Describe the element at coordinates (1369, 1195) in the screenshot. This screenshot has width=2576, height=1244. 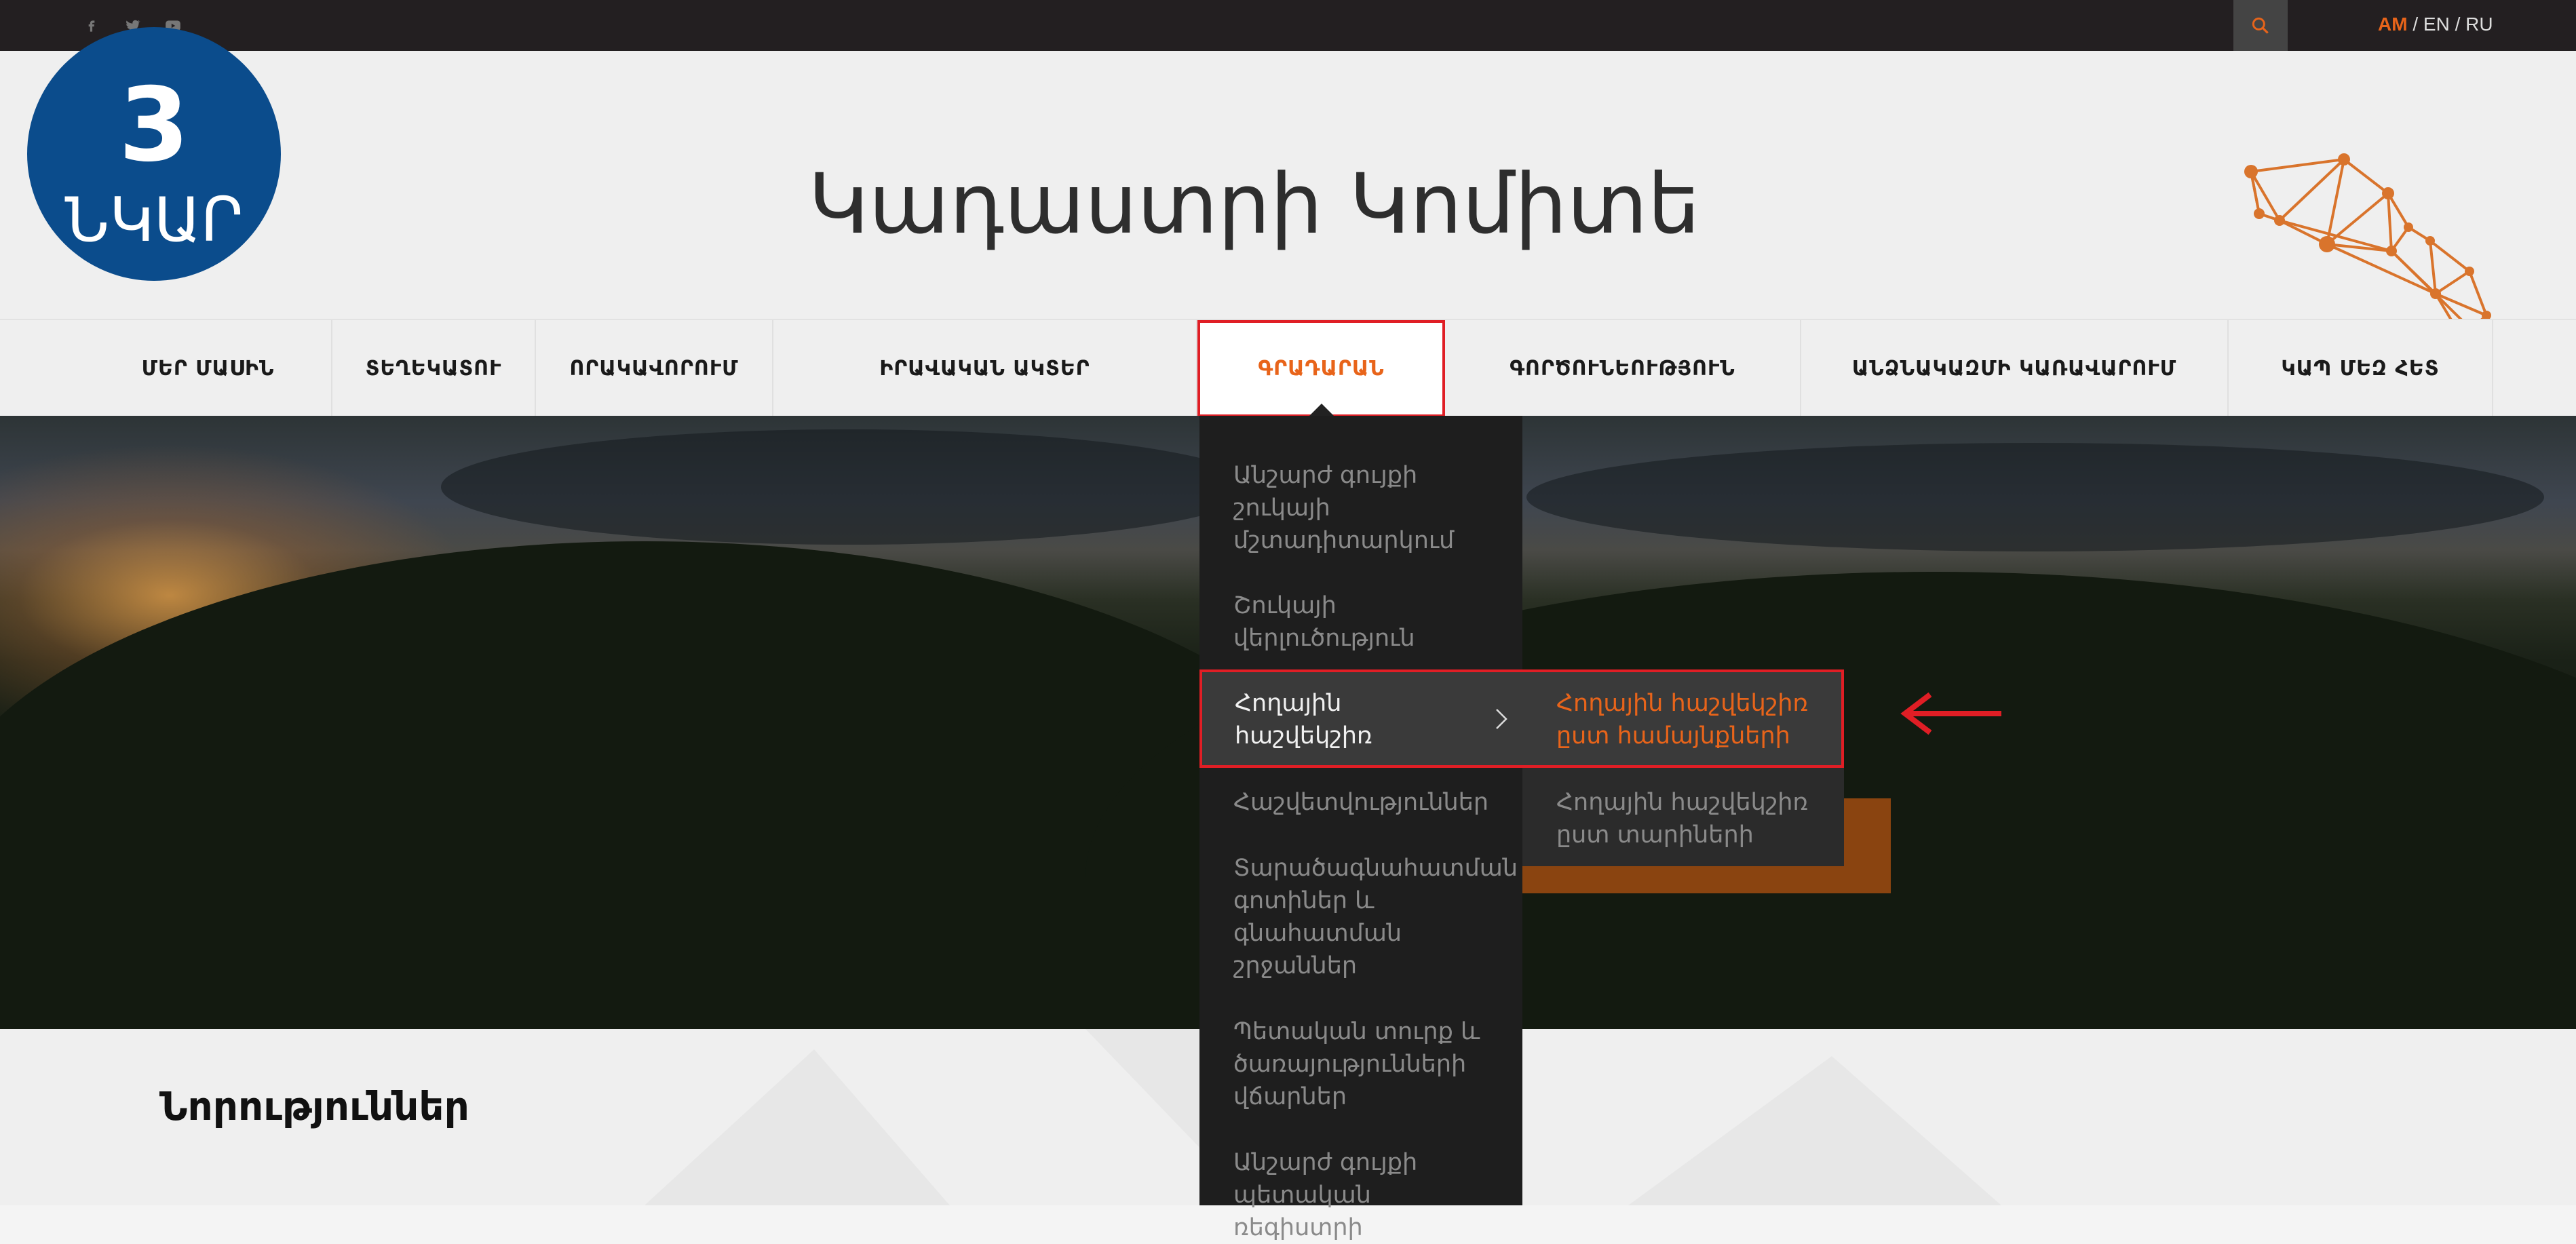
I see `dropdown-item-state-registry: Անշարժ գույքի պետական ռեգիստրի` at that location.